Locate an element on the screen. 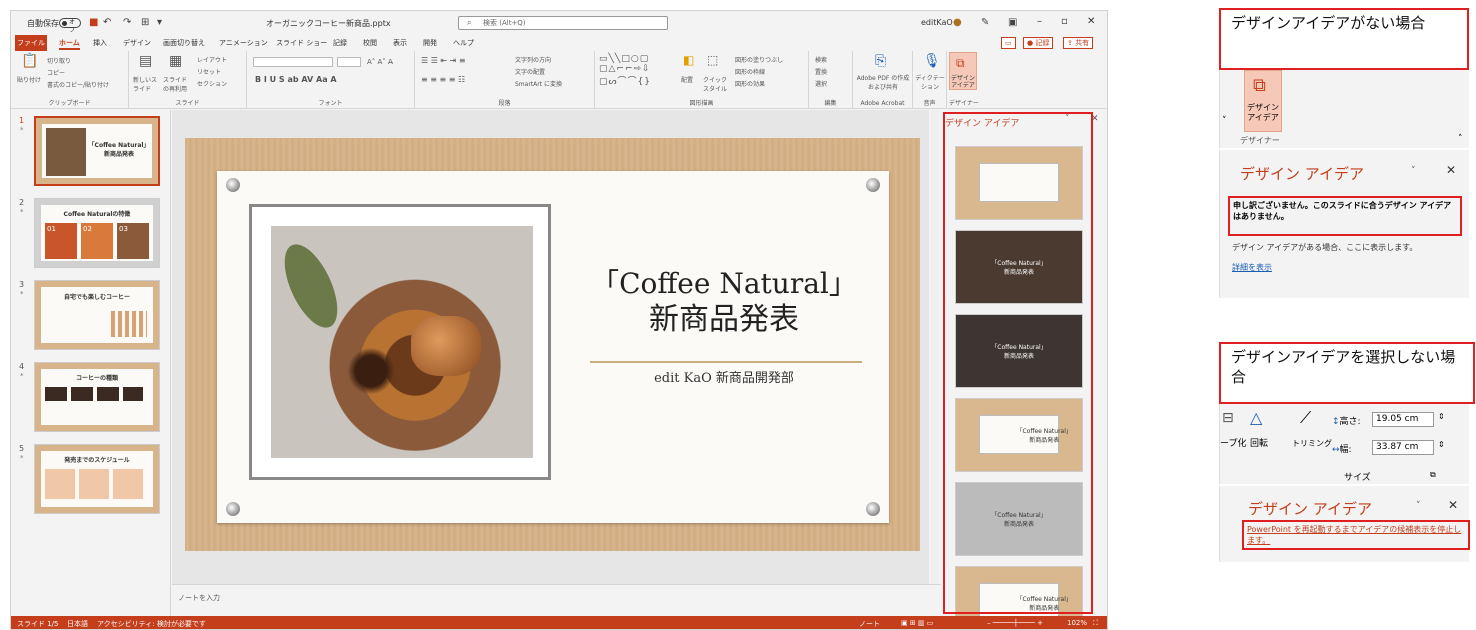 The width and height of the screenshot is (1476, 630). save-icon: ■ is located at coordinates (93, 22).